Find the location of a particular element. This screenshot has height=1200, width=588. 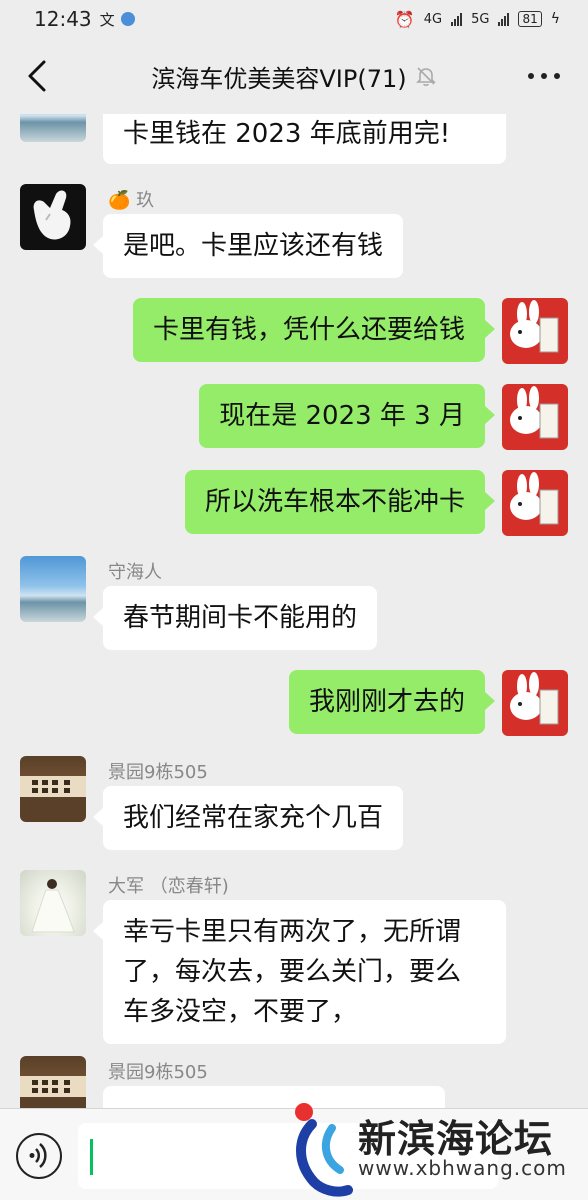

status-time: 12:43 is located at coordinates (63, 19).